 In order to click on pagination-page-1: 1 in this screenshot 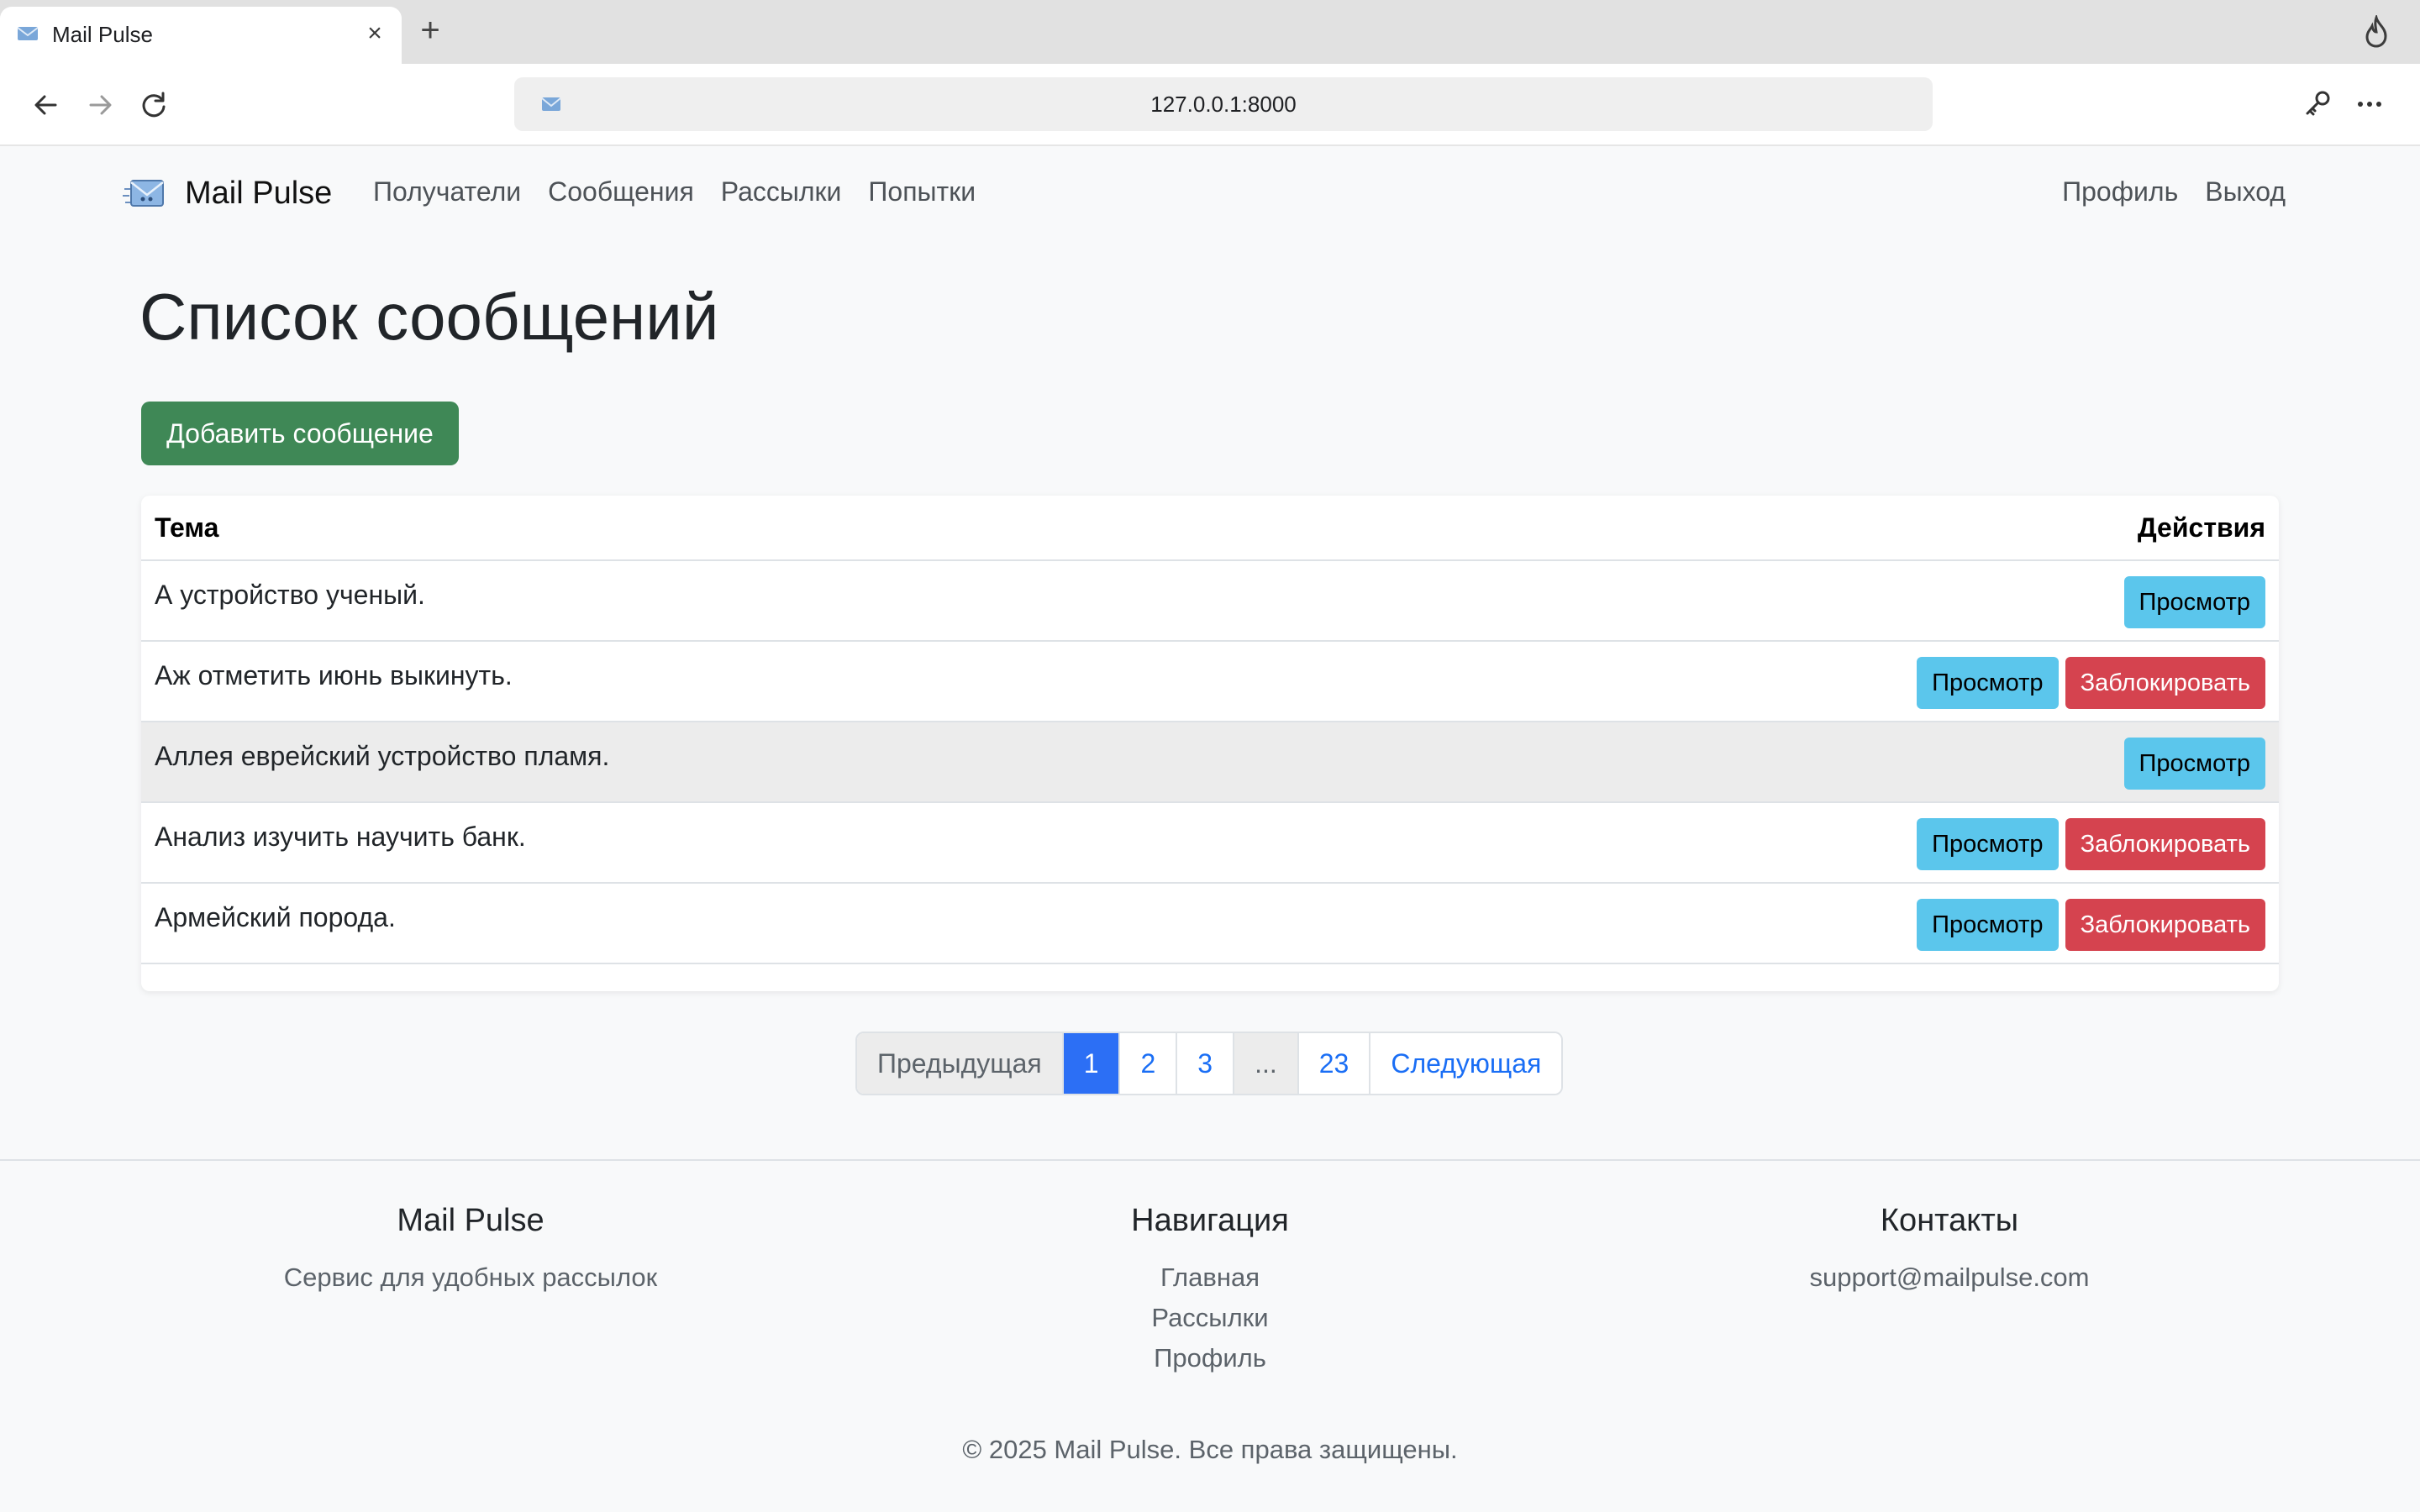, I will do `click(1092, 1063)`.